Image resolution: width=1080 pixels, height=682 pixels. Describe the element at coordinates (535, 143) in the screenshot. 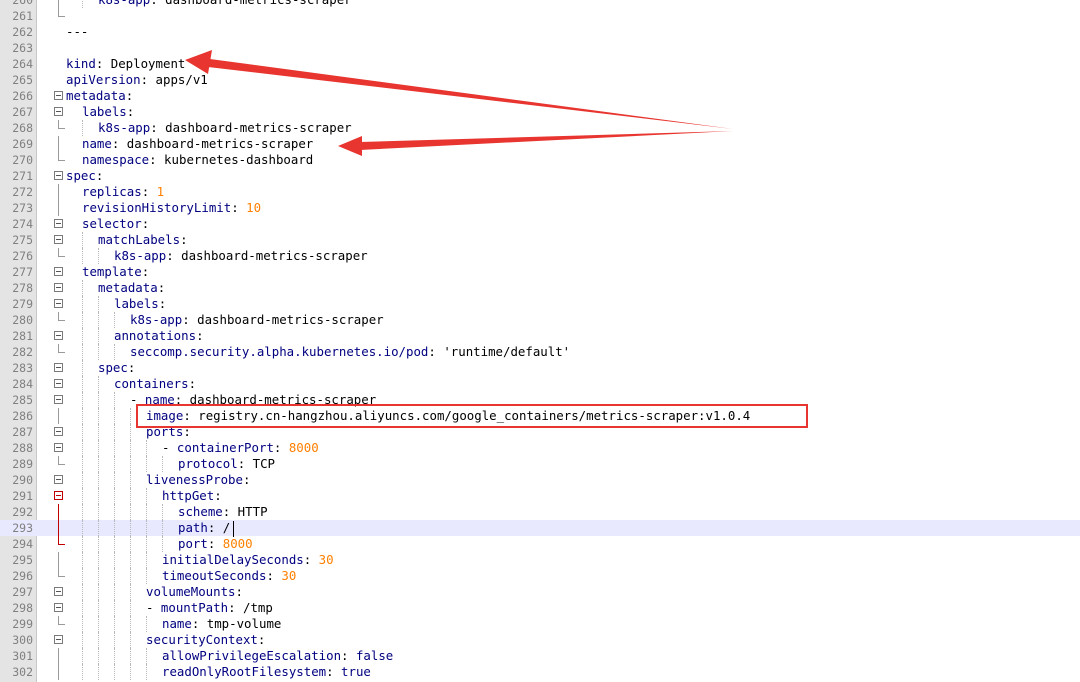

I see `arrow-to-name-field` at that location.